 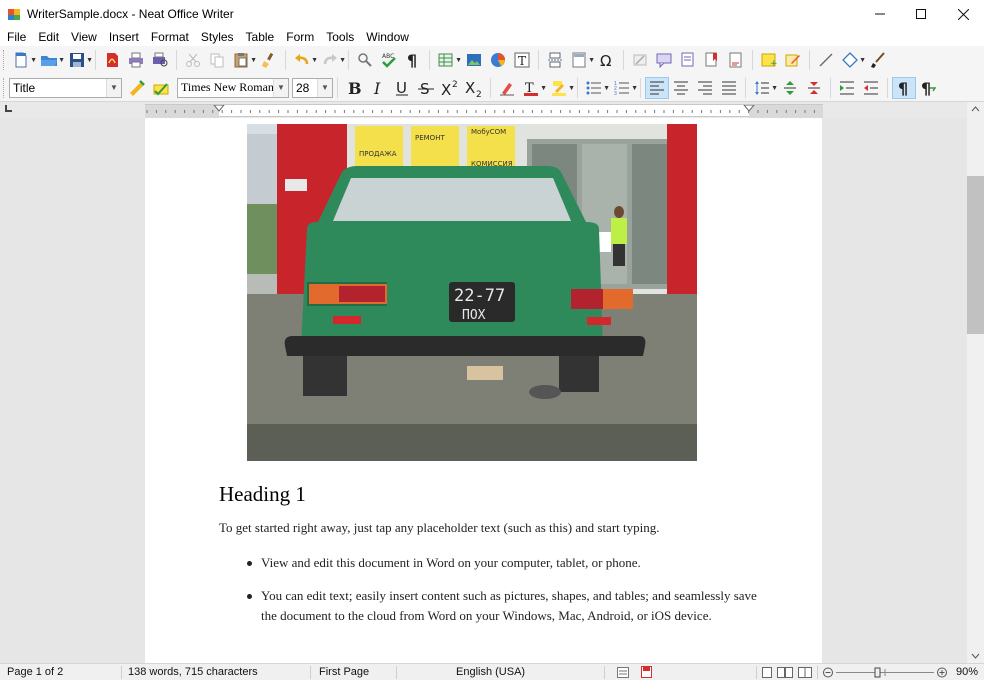 What do you see at coordinates (705, 88) in the screenshot?
I see `align-right-button` at bounding box center [705, 88].